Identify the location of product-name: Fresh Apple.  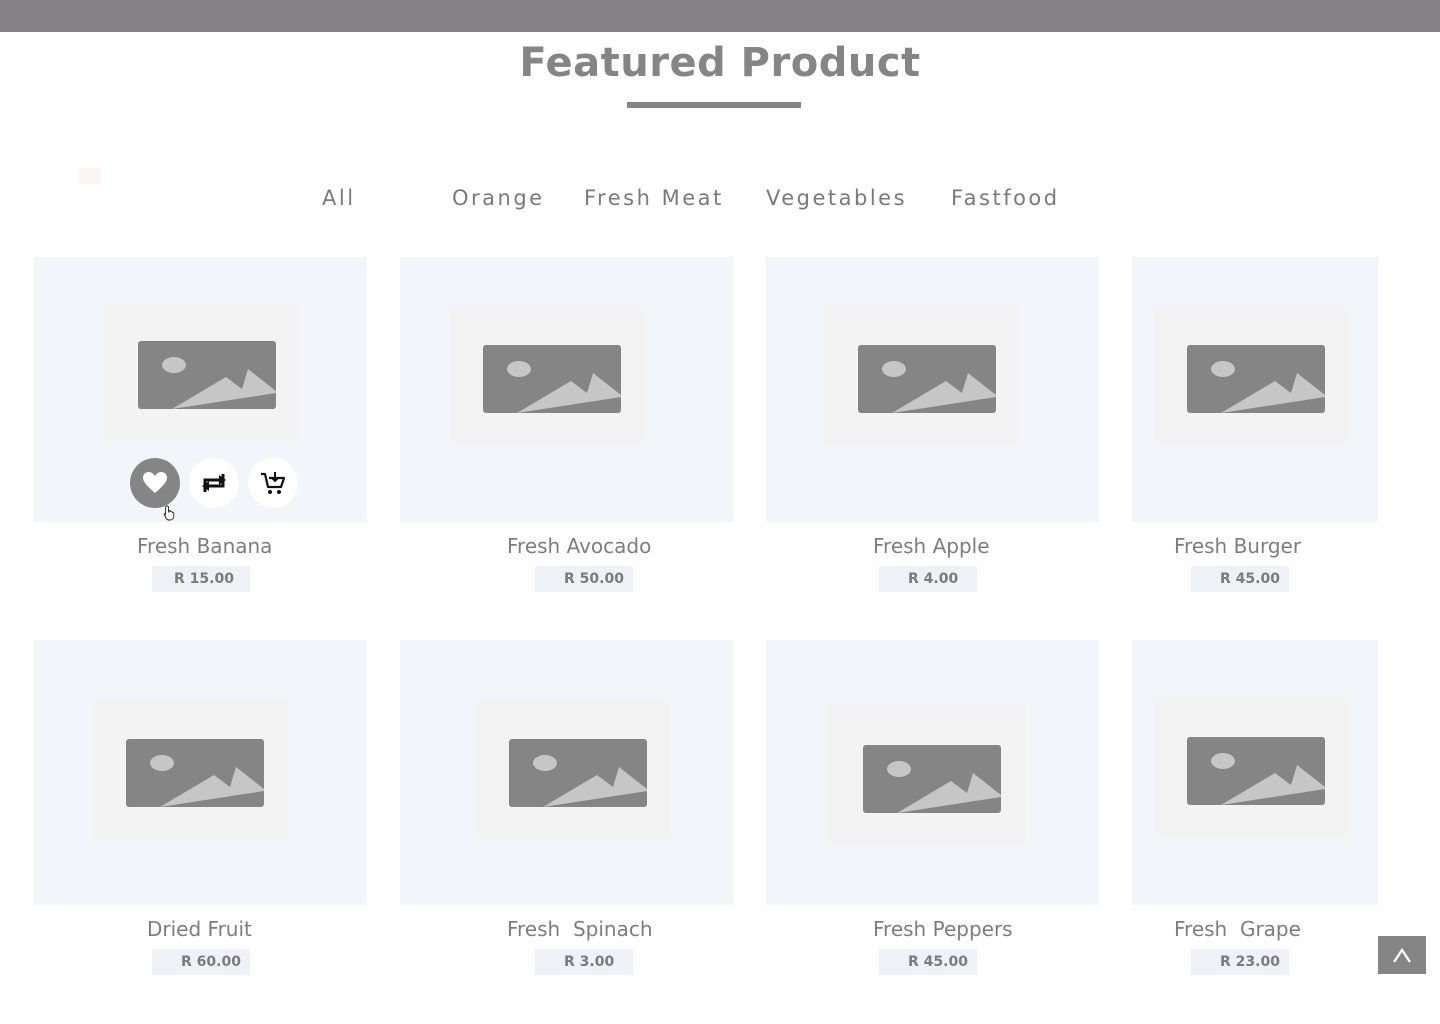
(931, 546).